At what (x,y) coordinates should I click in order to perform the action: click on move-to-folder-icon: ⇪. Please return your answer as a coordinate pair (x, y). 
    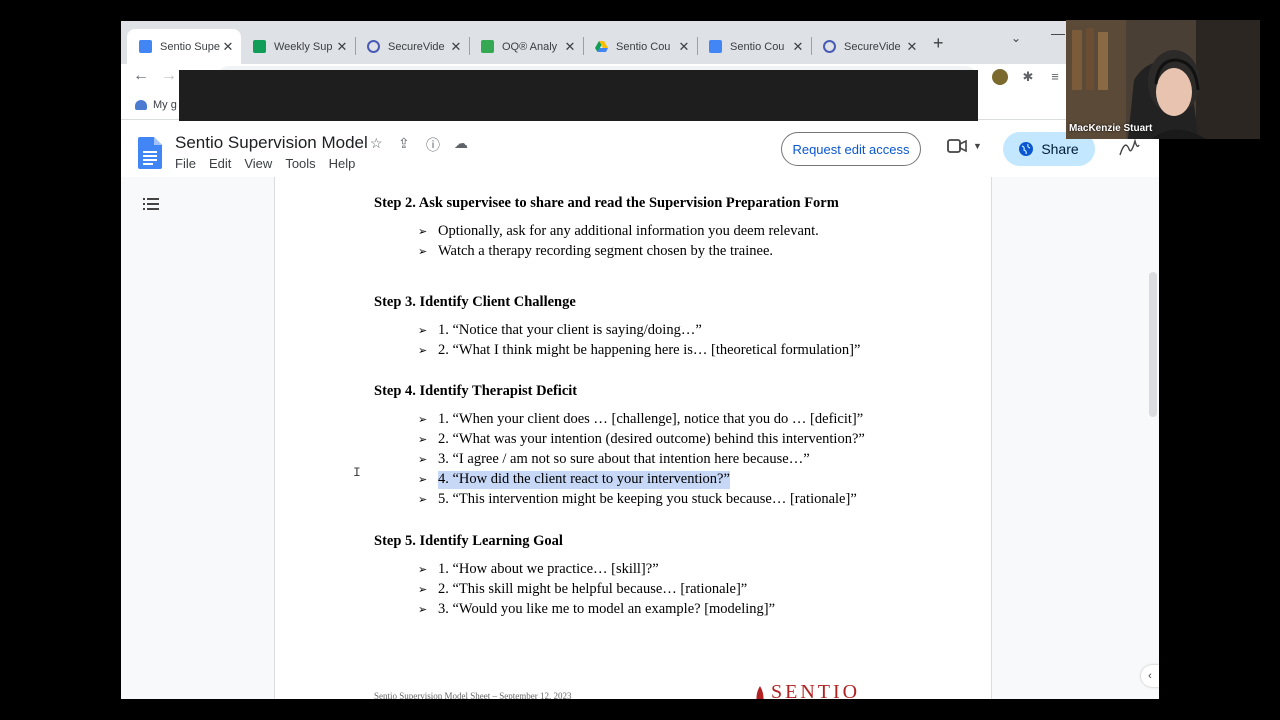
    Looking at the image, I should click on (404, 143).